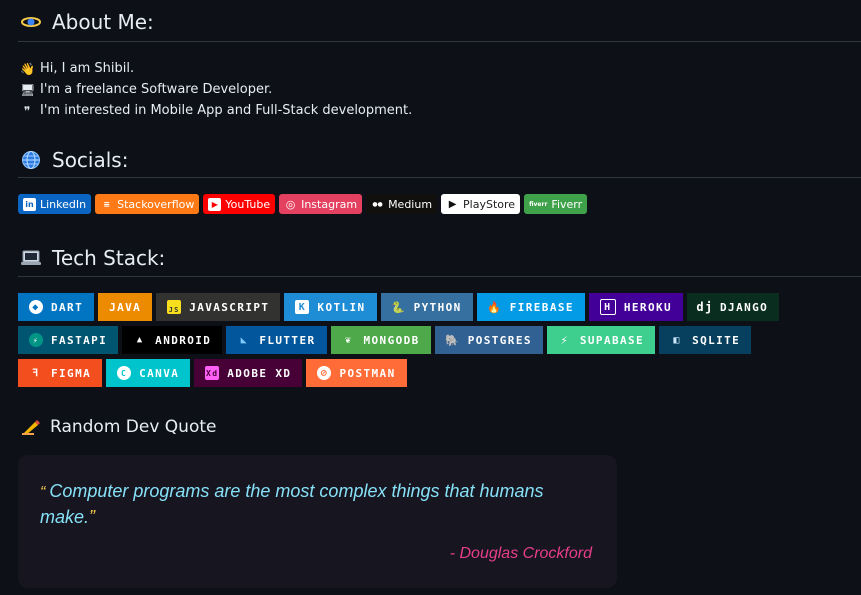 The width and height of the screenshot is (861, 595). Describe the element at coordinates (567, 204) in the screenshot. I see `badge-label: Fiverr` at that location.